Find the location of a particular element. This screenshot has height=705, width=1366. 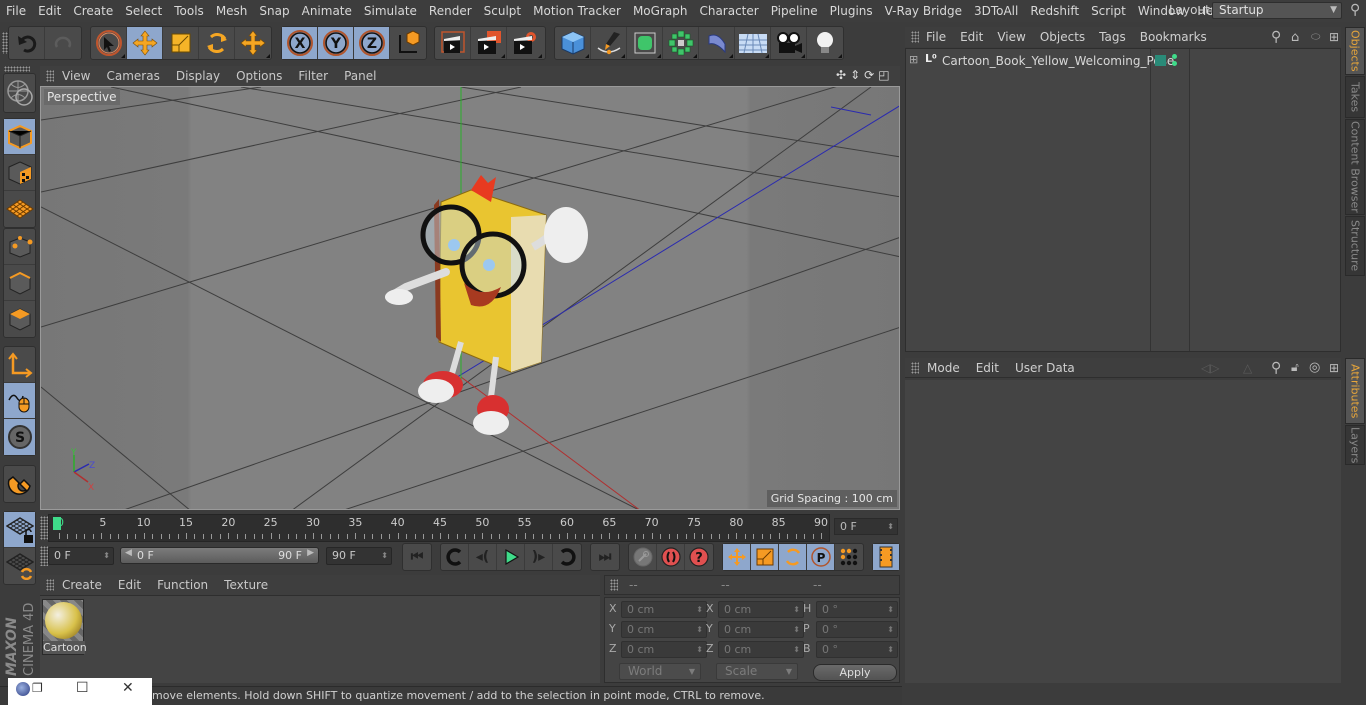

go-to-end-button: ⏭ is located at coordinates (605, 557).